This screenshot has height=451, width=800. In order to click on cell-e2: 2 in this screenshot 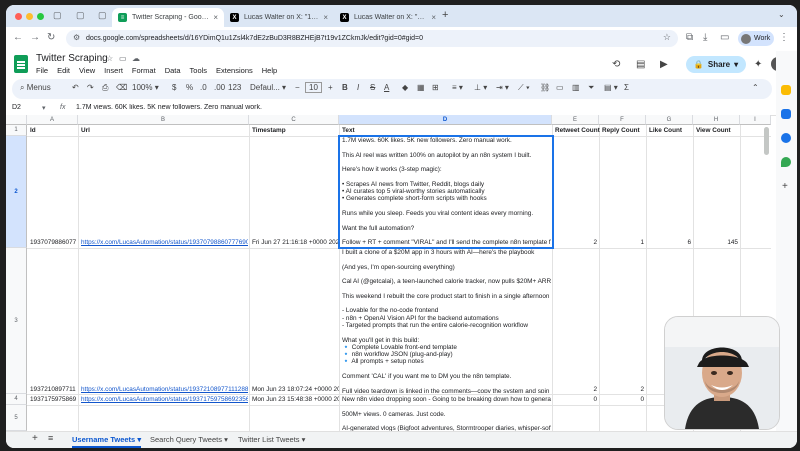, I will do `click(576, 242)`.